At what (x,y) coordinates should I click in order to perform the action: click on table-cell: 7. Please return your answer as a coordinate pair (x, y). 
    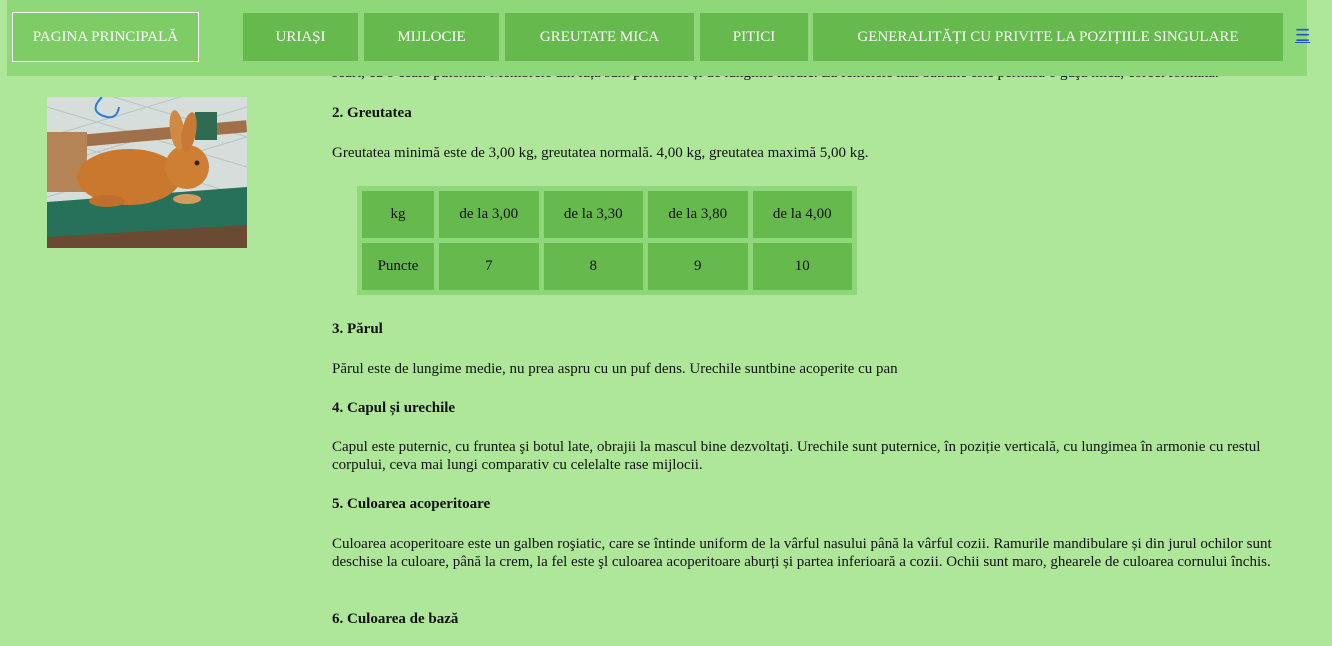
    Looking at the image, I should click on (489, 266).